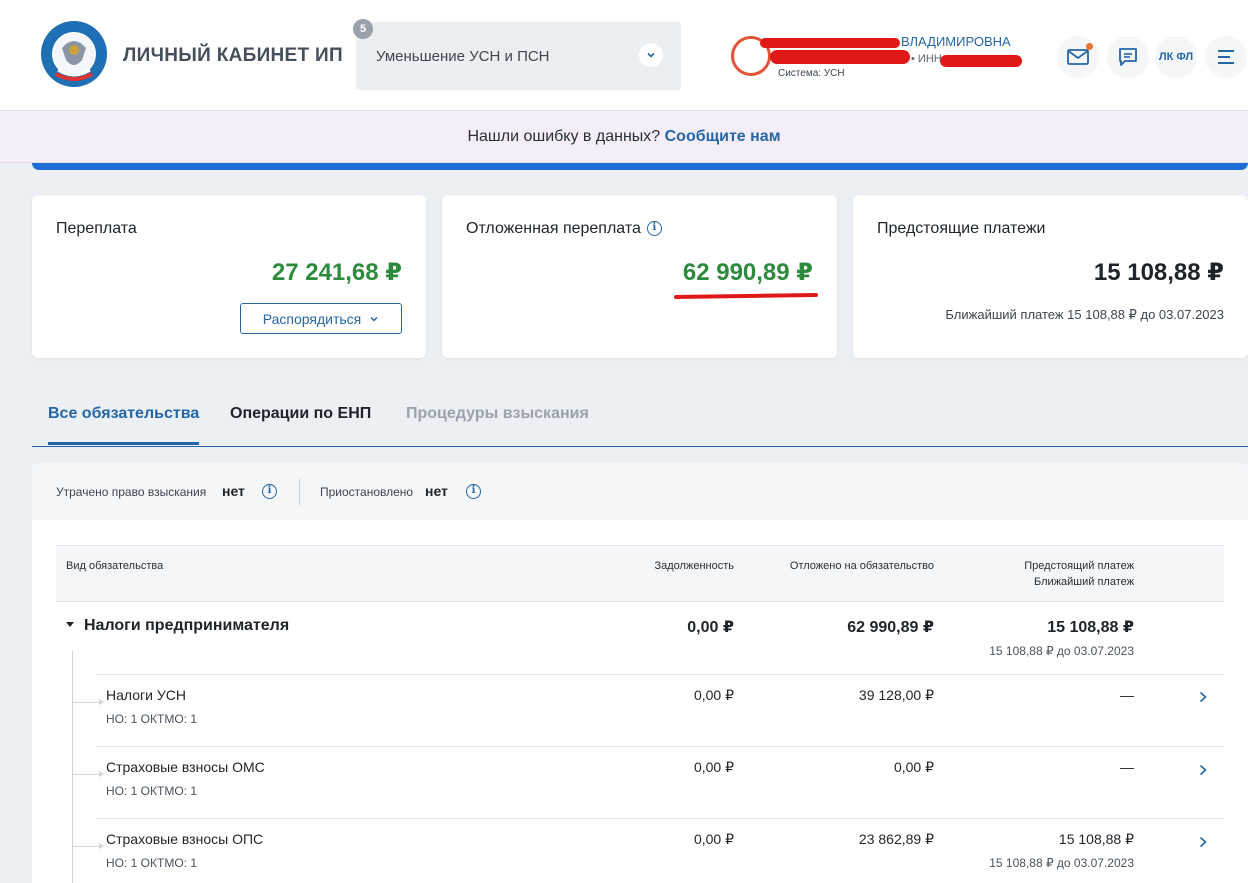 The height and width of the screenshot is (883, 1248). I want to click on row-deferred: 23 862,89 ₽, so click(896, 839).